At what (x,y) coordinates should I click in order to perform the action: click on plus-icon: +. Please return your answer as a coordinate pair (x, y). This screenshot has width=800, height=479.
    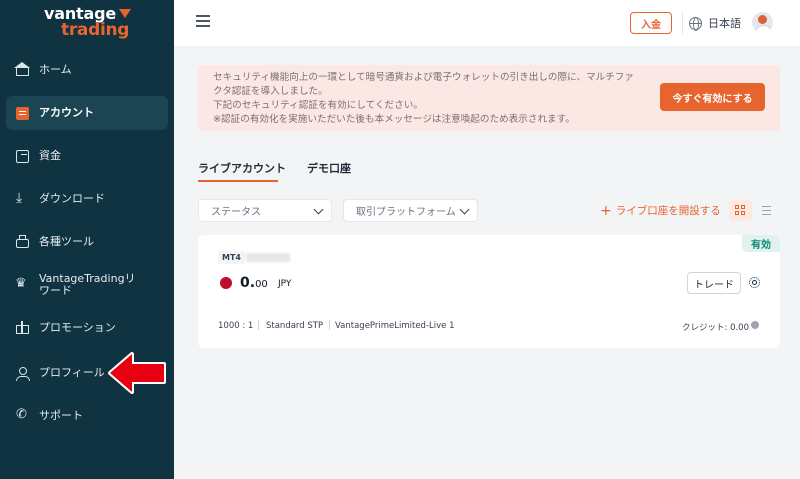
    Looking at the image, I should click on (606, 210).